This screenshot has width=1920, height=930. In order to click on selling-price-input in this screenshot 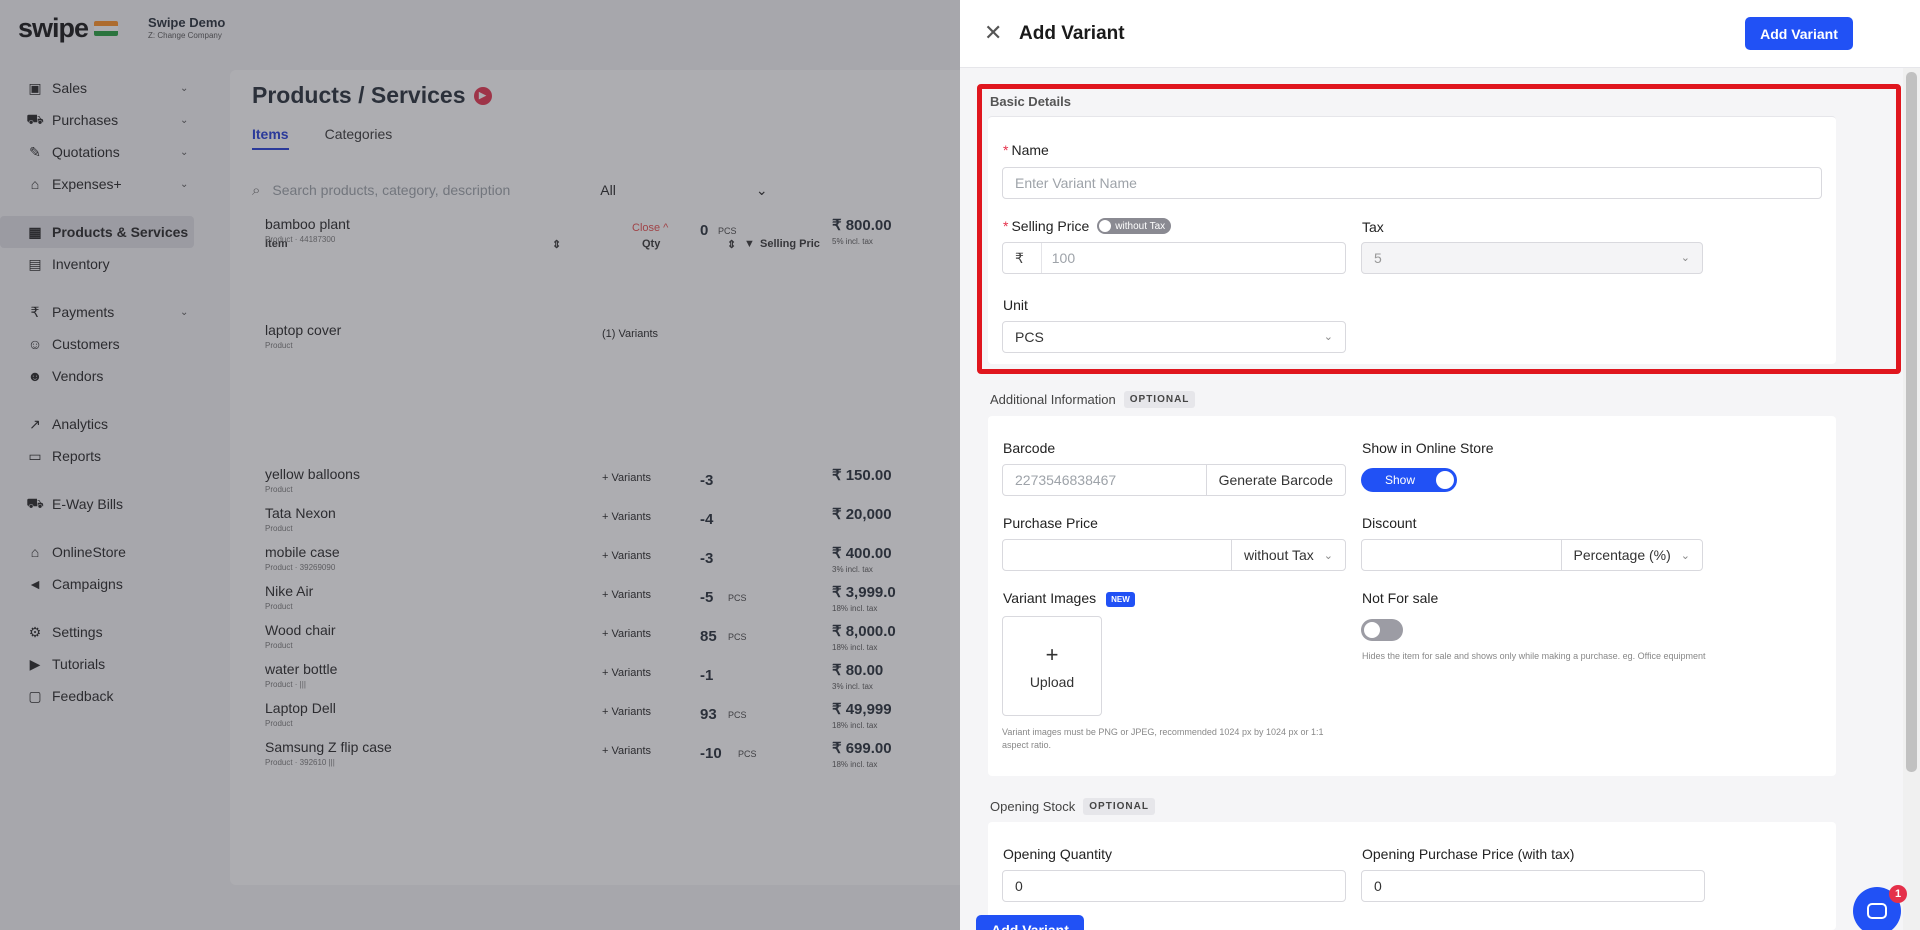, I will do `click(1198, 258)`.